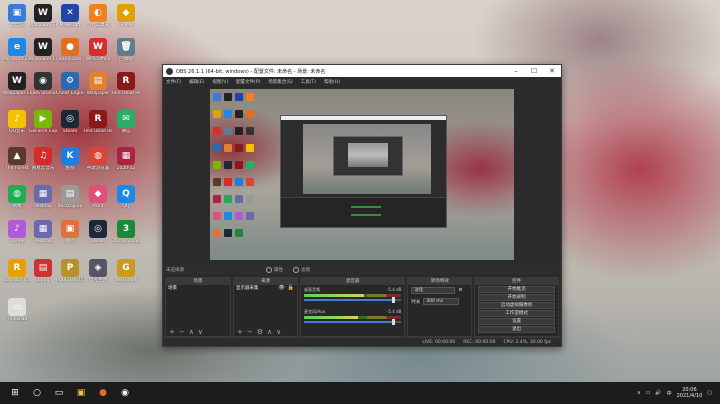 The height and width of the screenshot is (404, 720). What do you see at coordinates (433, 290) in the screenshot?
I see `transition-select: 淡化` at bounding box center [433, 290].